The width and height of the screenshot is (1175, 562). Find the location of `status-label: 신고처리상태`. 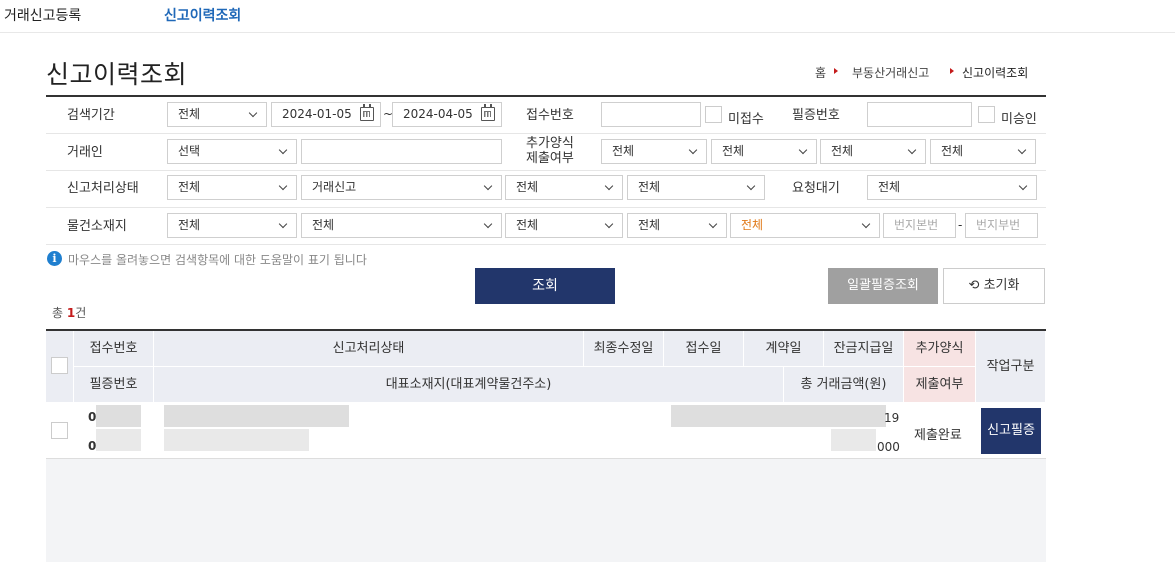

status-label: 신고처리상태 is located at coordinates (103, 188).